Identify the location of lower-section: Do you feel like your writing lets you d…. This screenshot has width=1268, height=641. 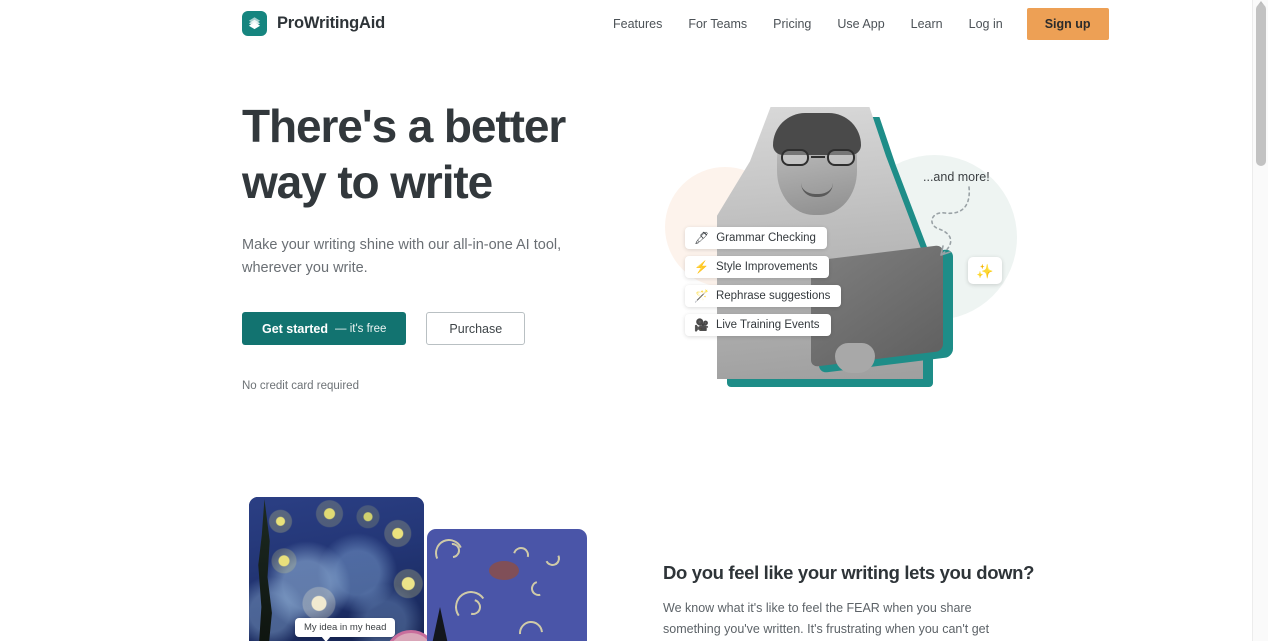
(849, 601).